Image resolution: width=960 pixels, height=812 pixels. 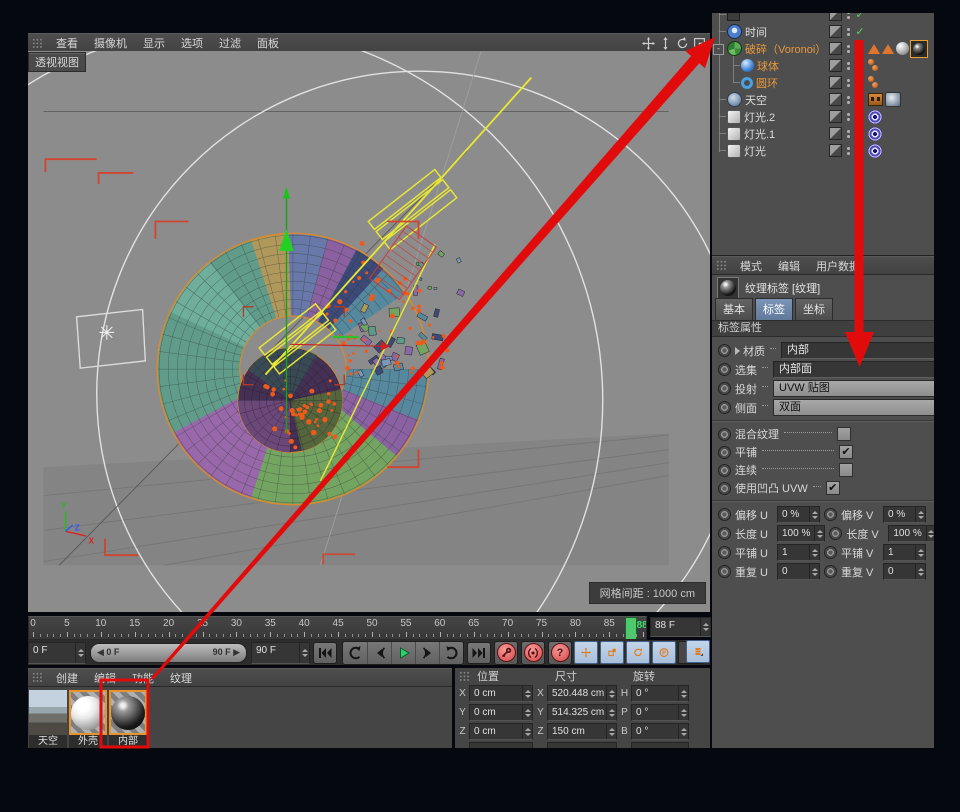 I want to click on material-item-外壳: 外壳, so click(x=88, y=719).